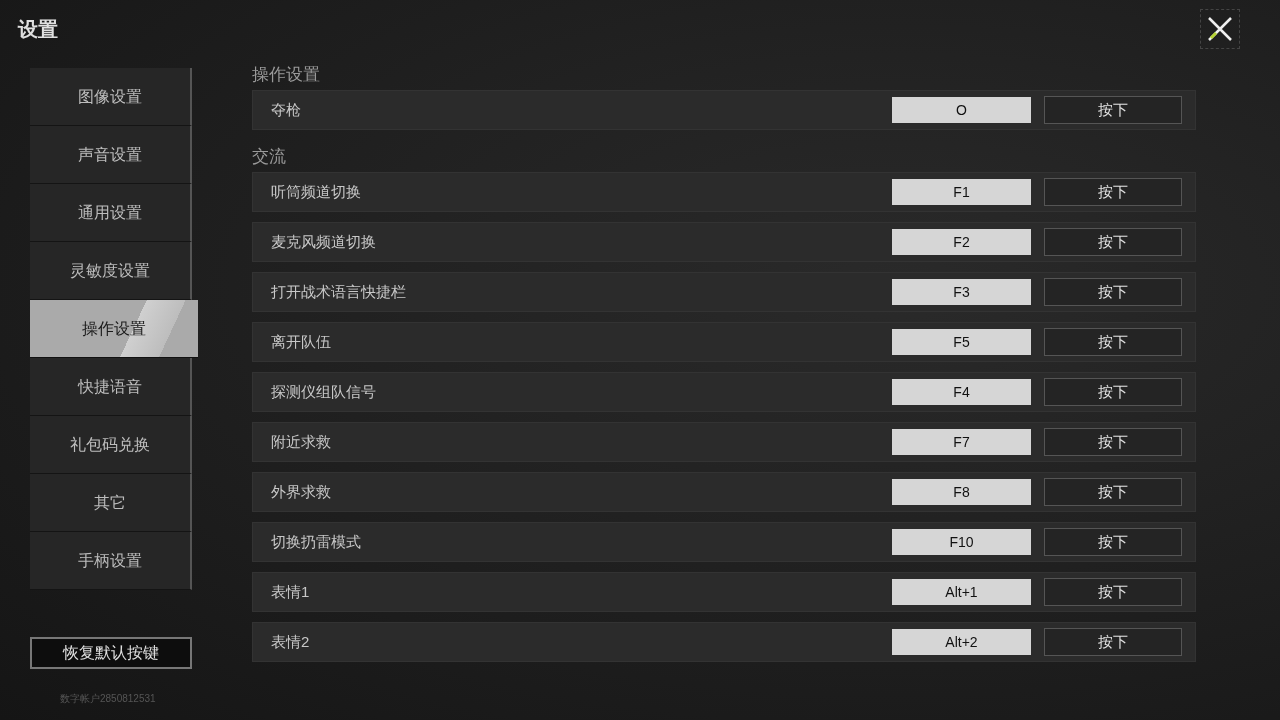  I want to click on action-label: 探测仪组队信号, so click(324, 391).